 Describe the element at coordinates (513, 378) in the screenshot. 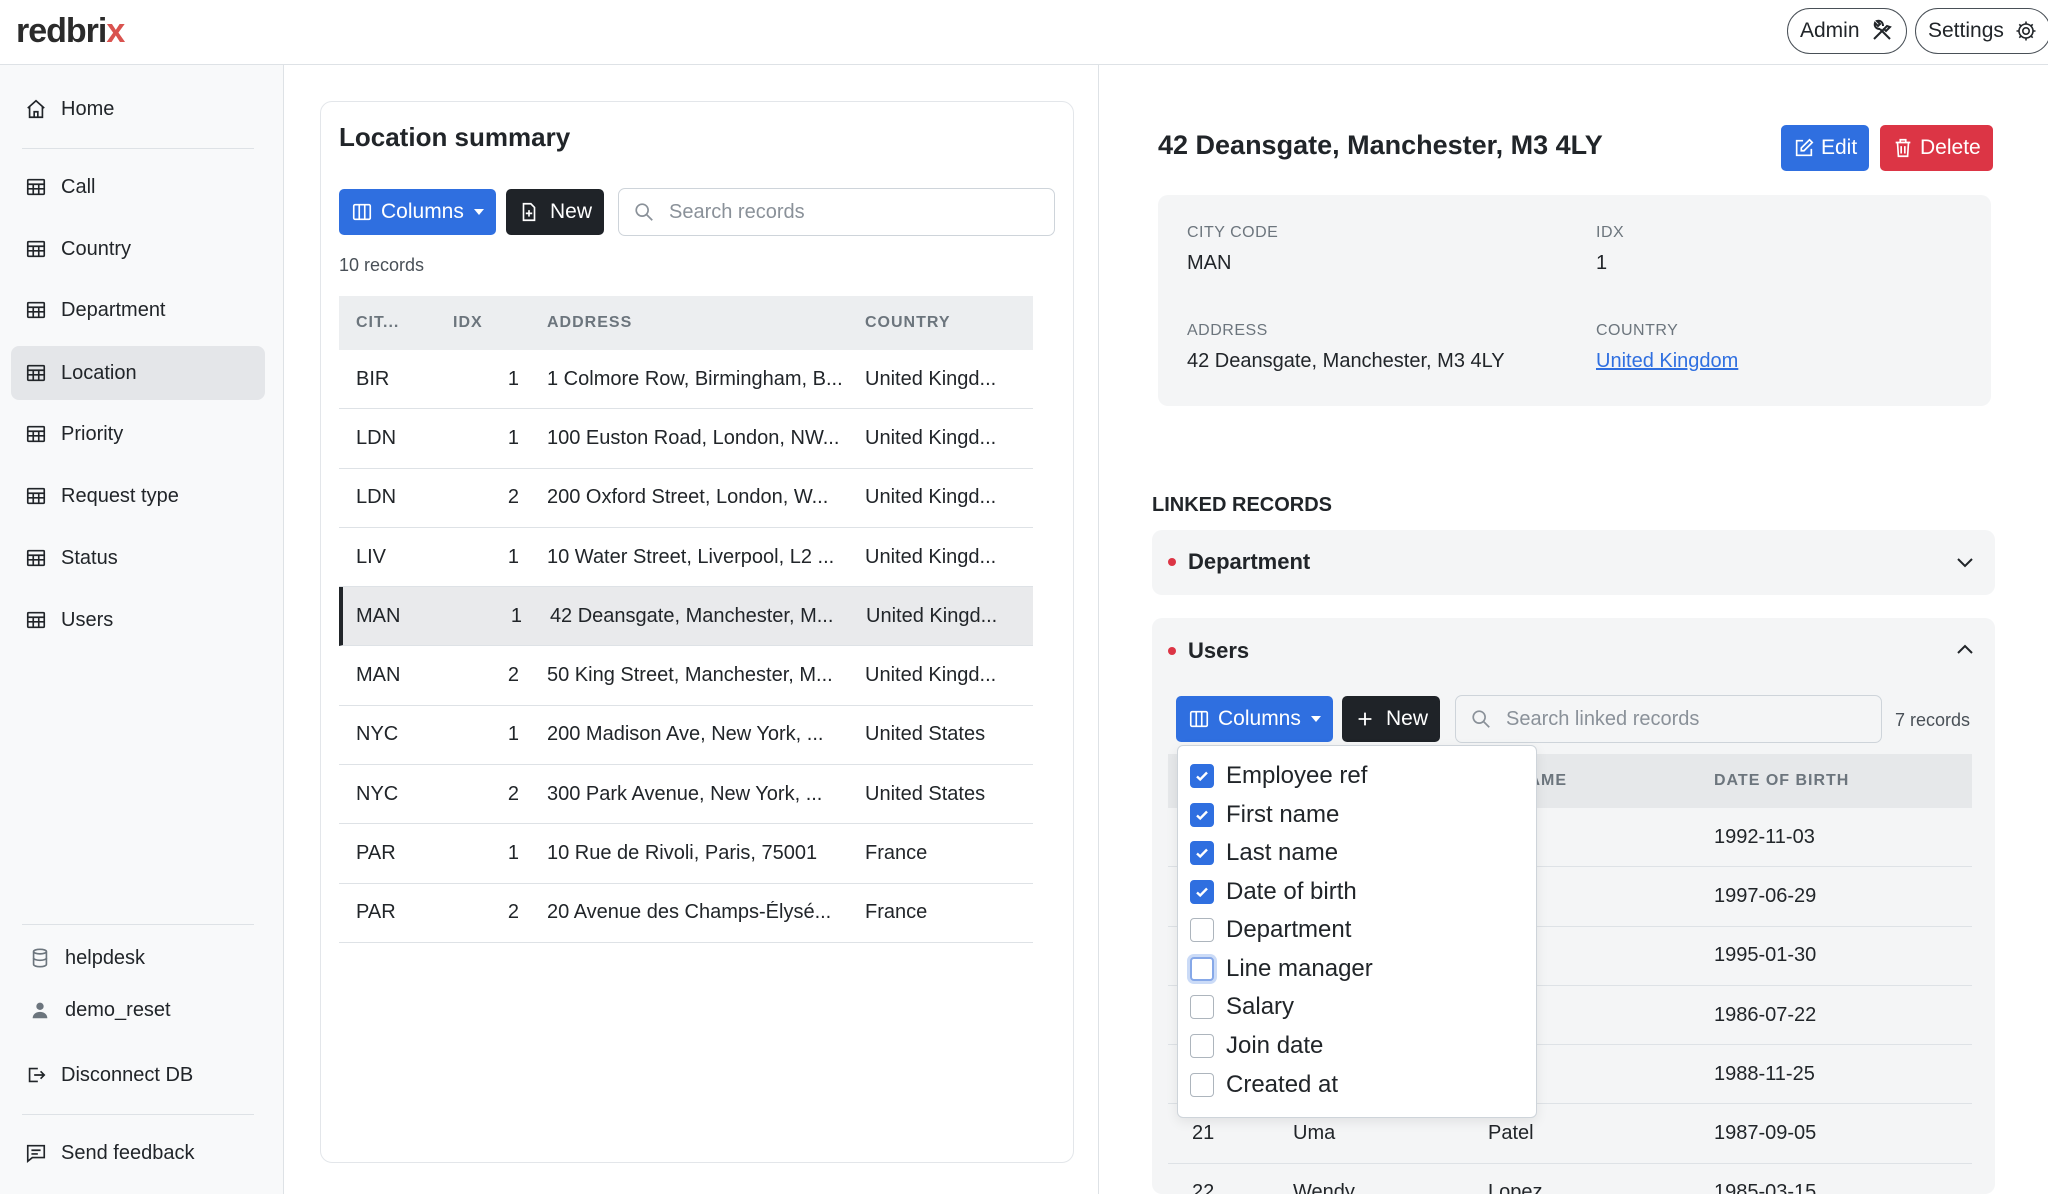

I see `cell-idx: 1` at that location.